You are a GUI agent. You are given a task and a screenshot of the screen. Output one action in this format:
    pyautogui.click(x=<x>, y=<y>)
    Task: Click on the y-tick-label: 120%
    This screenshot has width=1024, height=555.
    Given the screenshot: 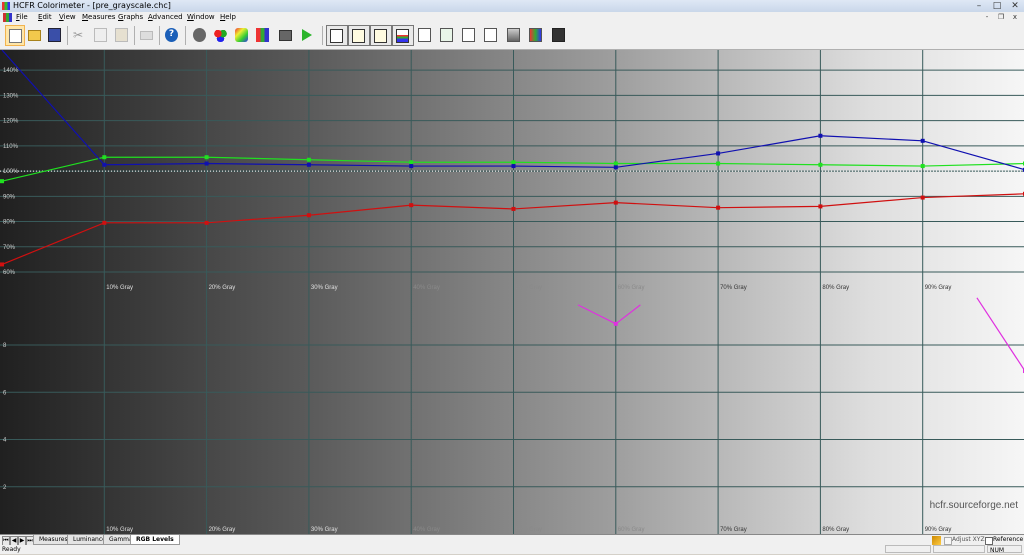 What is the action you would take?
    pyautogui.click(x=11, y=122)
    